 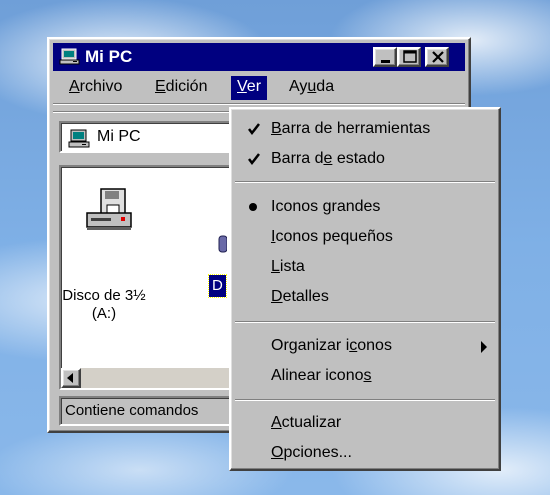 What do you see at coordinates (277, 296) in the screenshot?
I see `detalles-accel: D` at bounding box center [277, 296].